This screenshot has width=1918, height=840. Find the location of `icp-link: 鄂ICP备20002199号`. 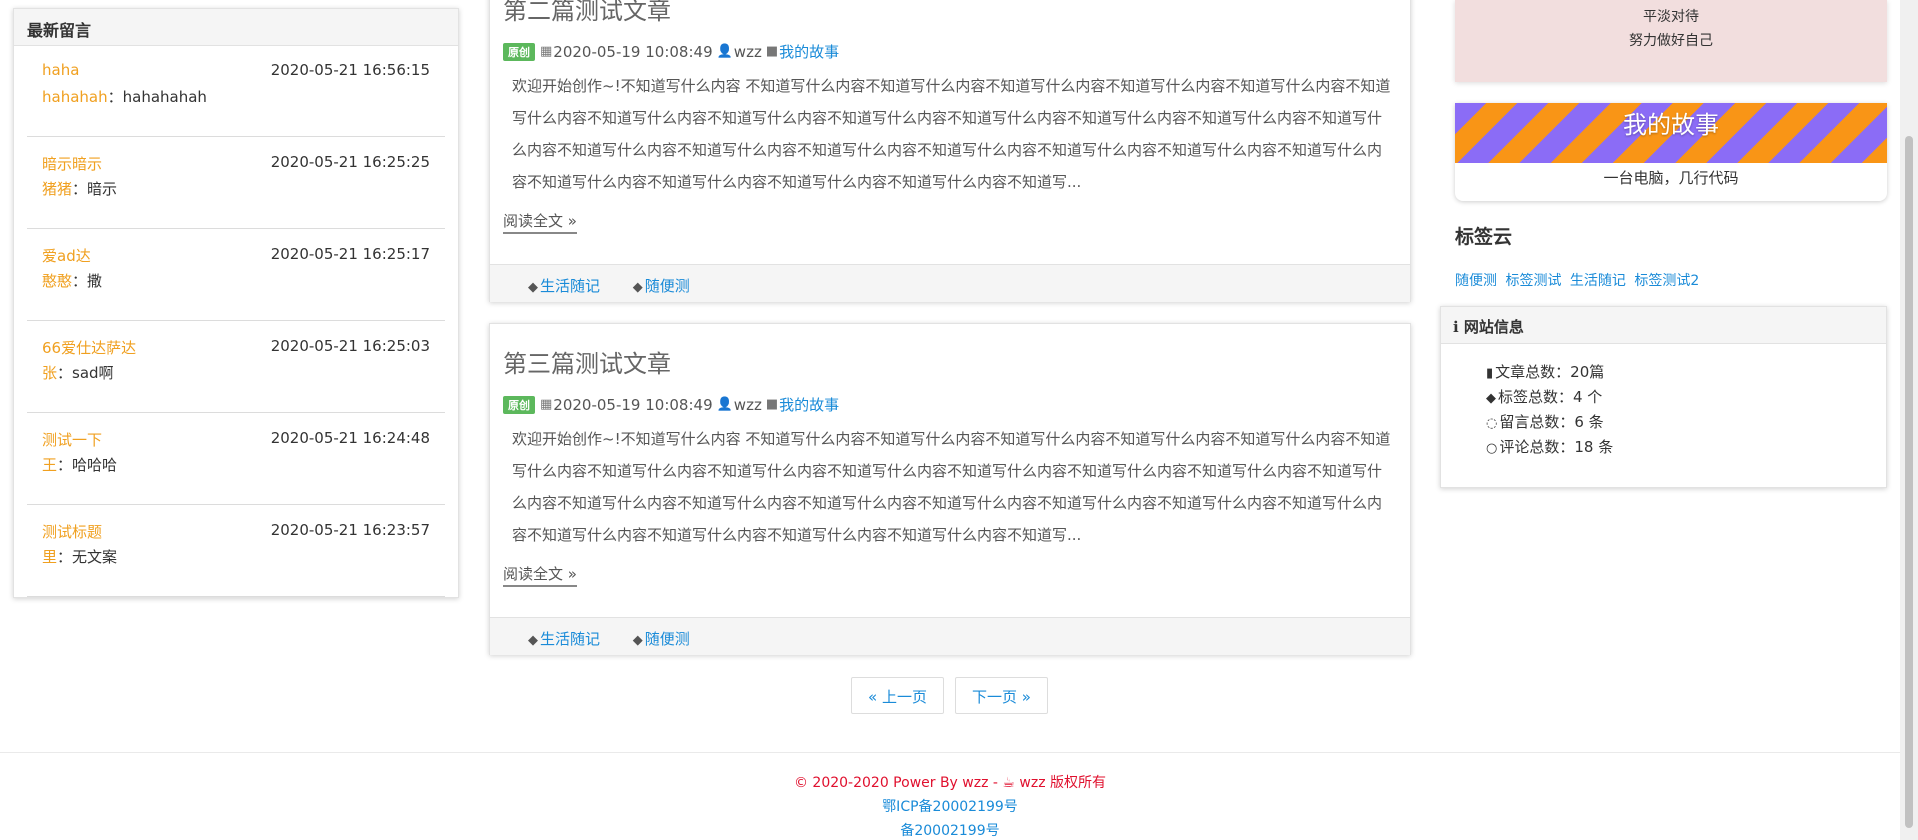

icp-link: 鄂ICP备20002199号 is located at coordinates (950, 807).